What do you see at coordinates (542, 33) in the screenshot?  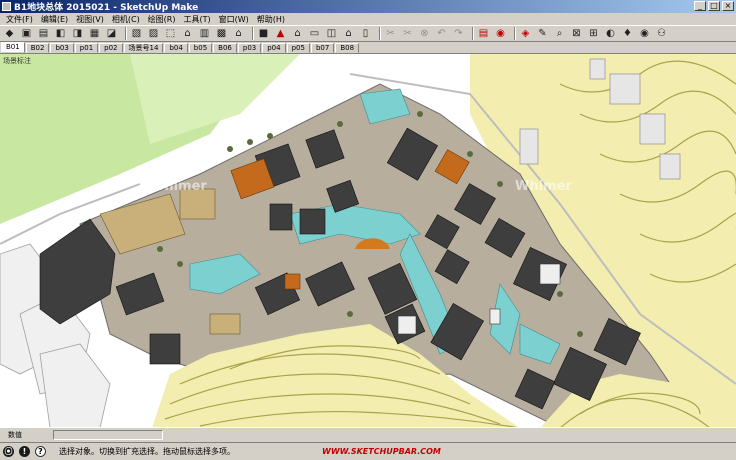 I see `paint-icon: ✎` at bounding box center [542, 33].